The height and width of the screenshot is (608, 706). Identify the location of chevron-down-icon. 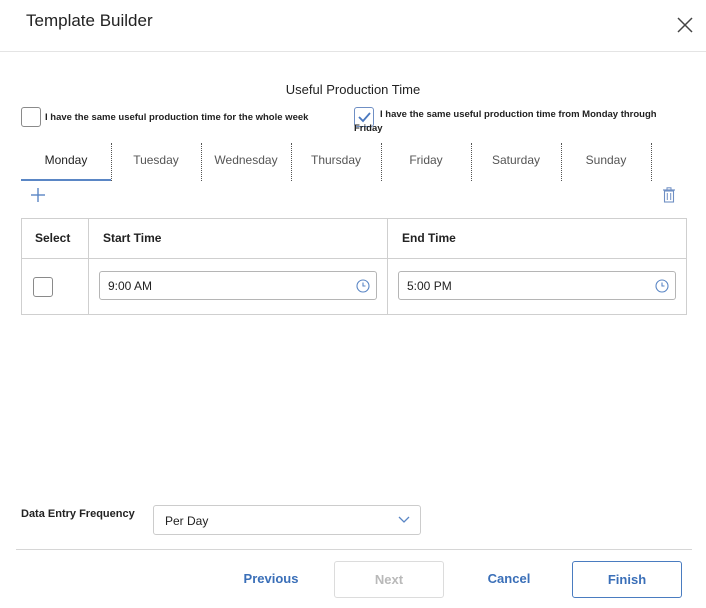
(404, 519).